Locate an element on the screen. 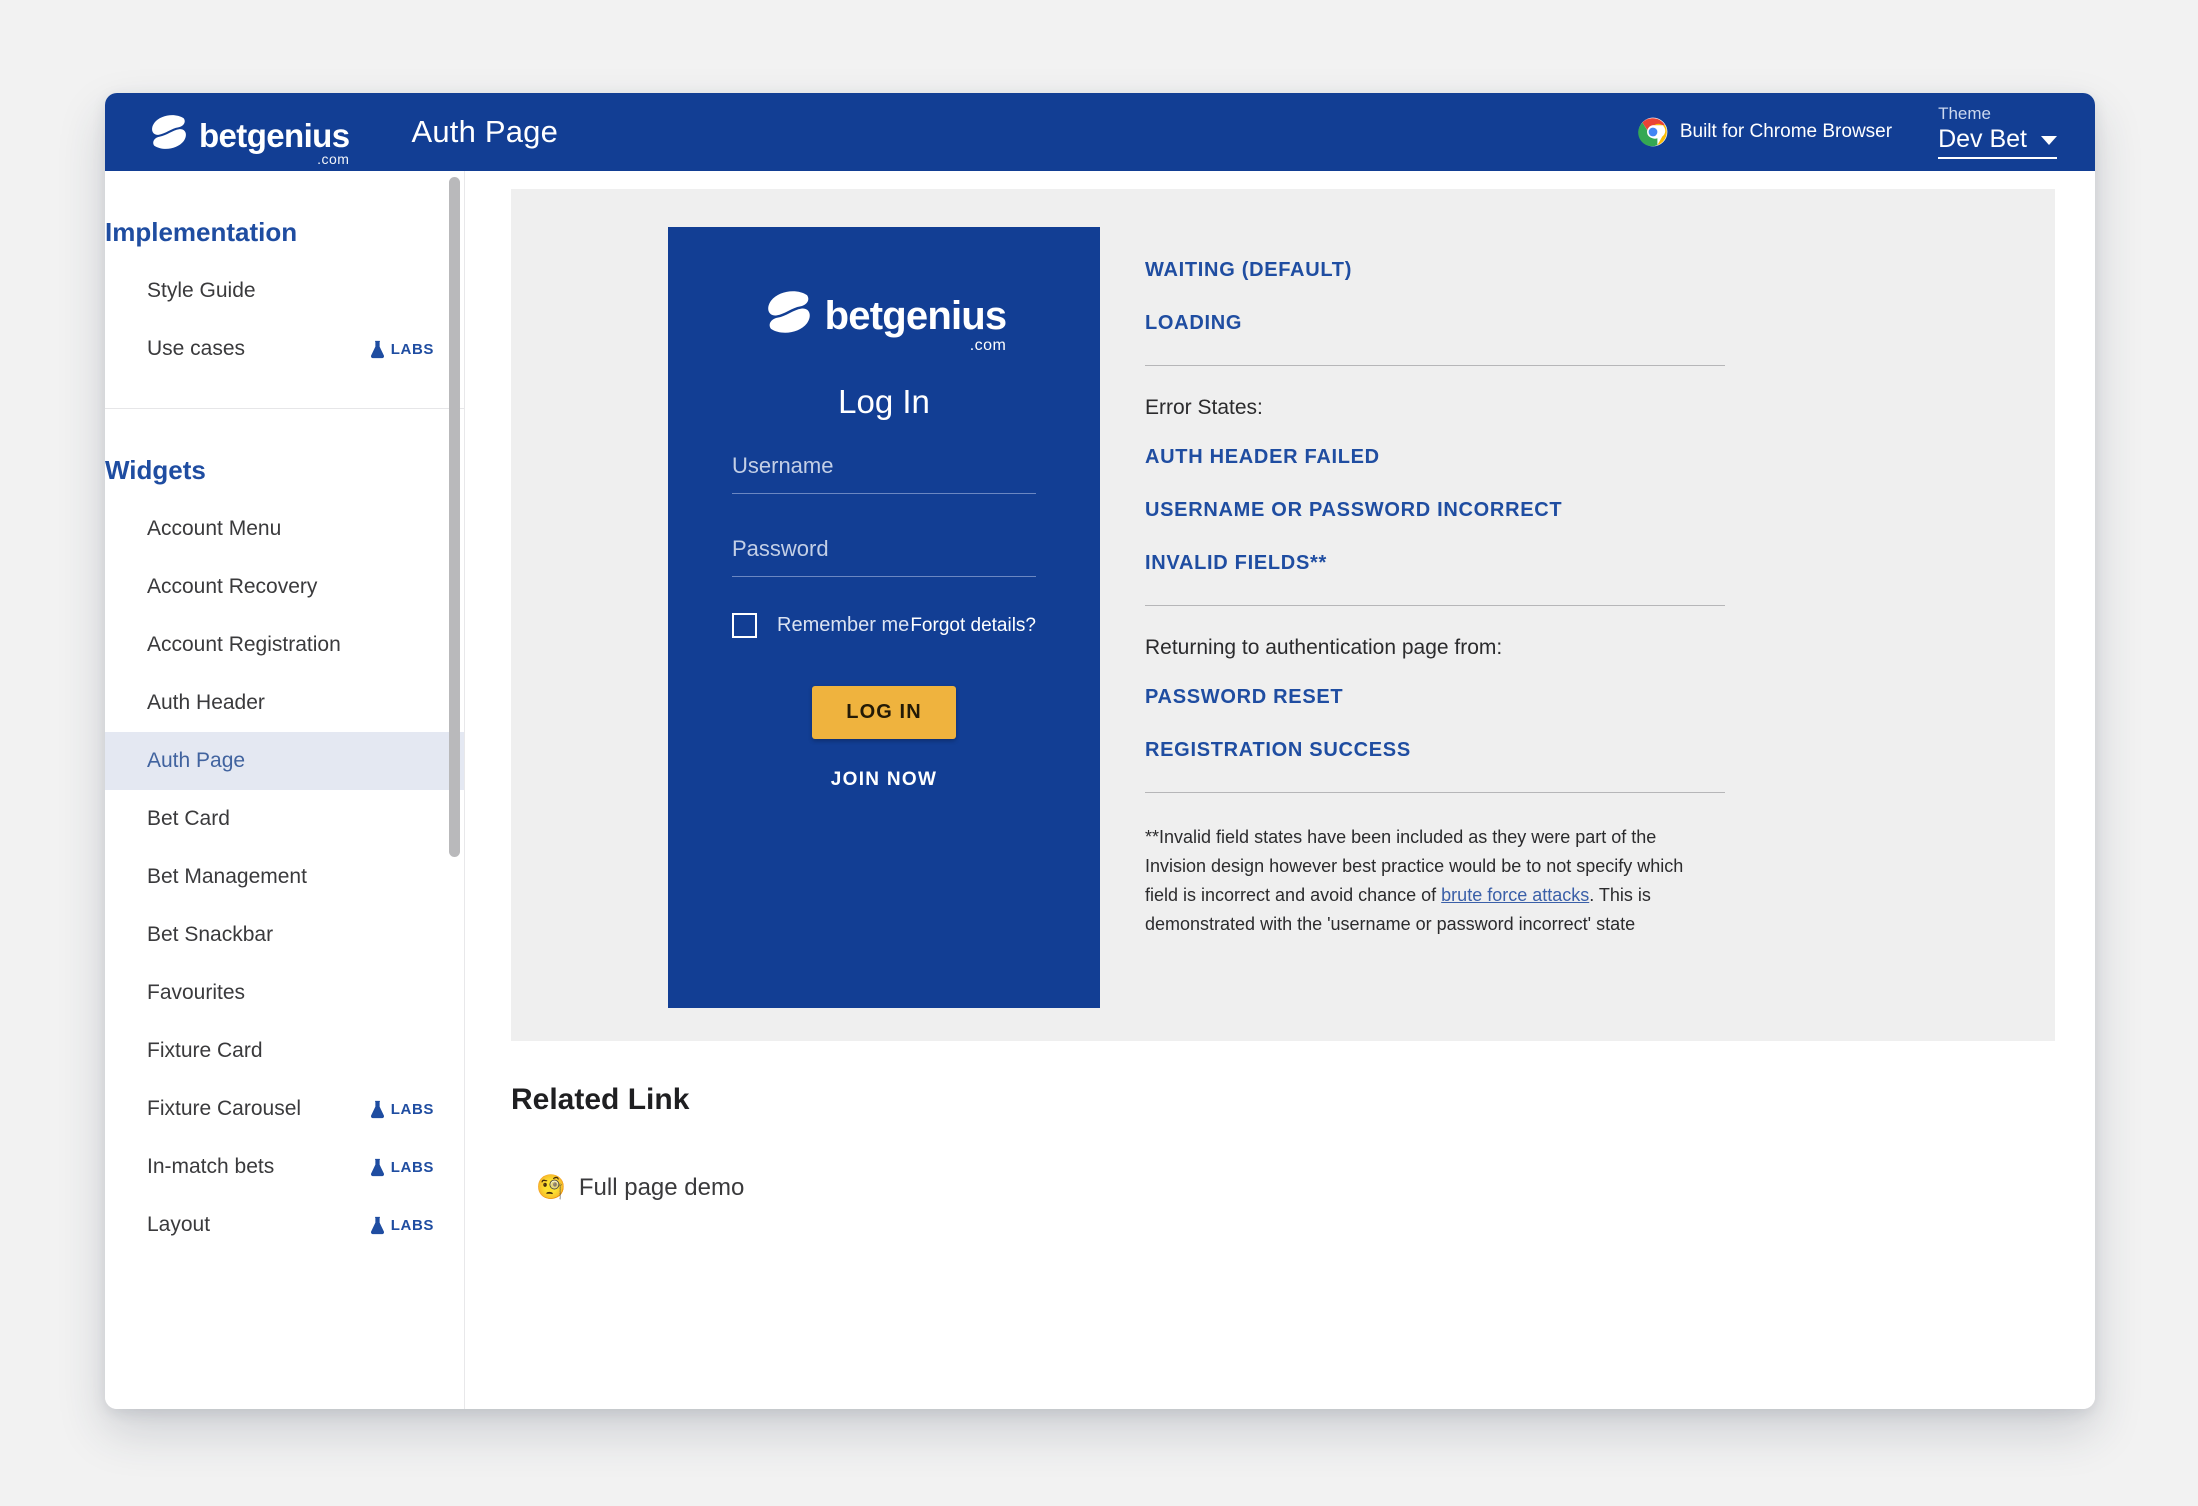  state-link-loading: LOADING is located at coordinates (1435, 323).